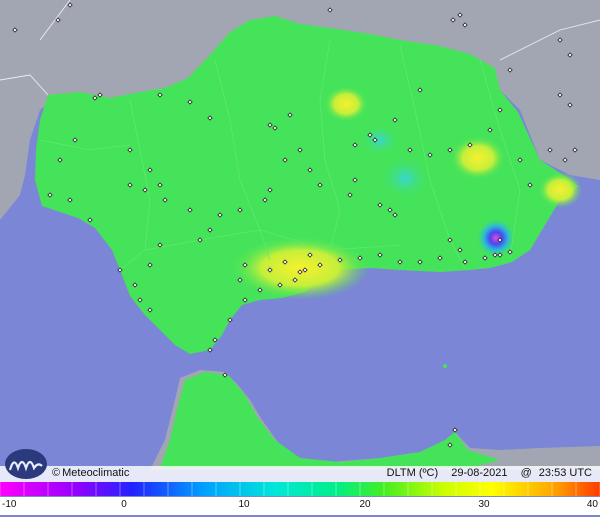 The height and width of the screenshot is (517, 600). Describe the element at coordinates (560, 190) in the screenshot. I see `warm-zone-almeria` at that location.